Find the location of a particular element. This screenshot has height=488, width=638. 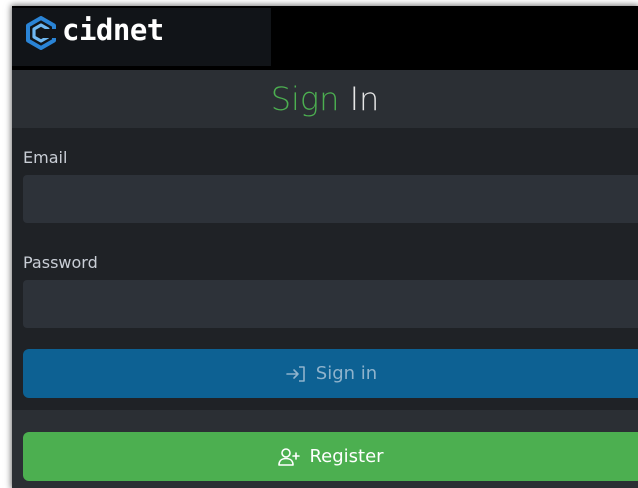

top-bar: cidnet is located at coordinates (325, 38).